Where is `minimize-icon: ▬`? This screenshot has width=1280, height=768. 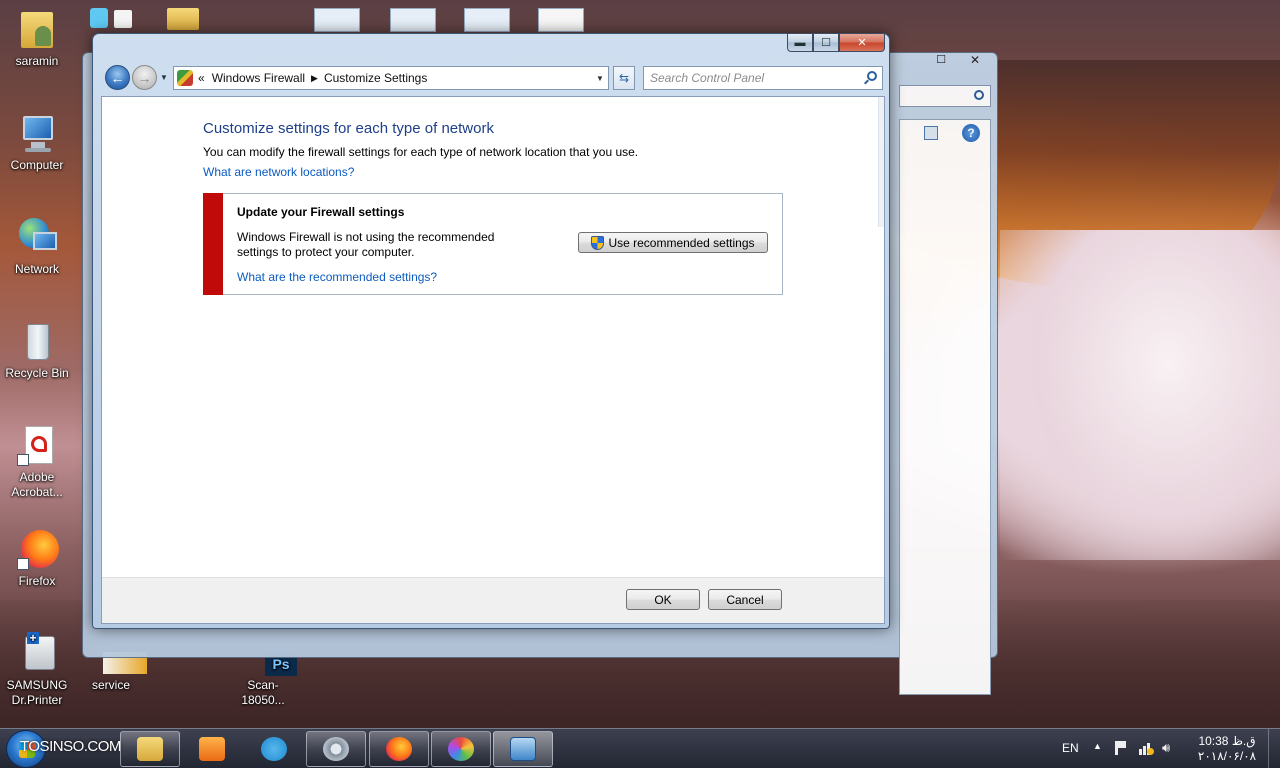 minimize-icon: ▬ is located at coordinates (800, 42).